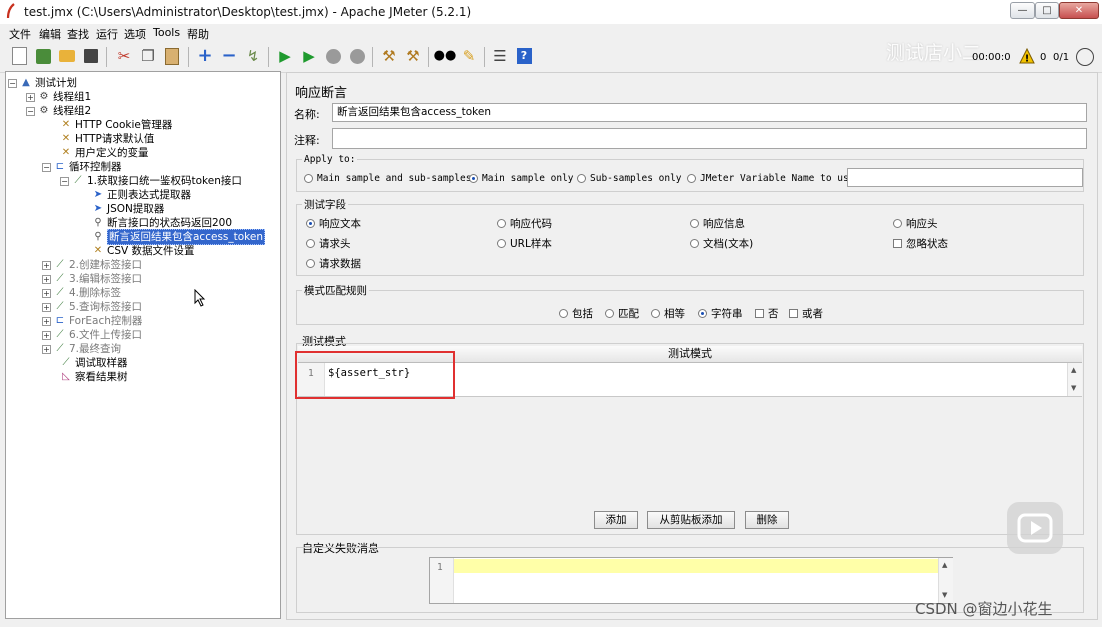 This screenshot has width=1102, height=627. I want to click on menu-help: 帮助, so click(198, 34).